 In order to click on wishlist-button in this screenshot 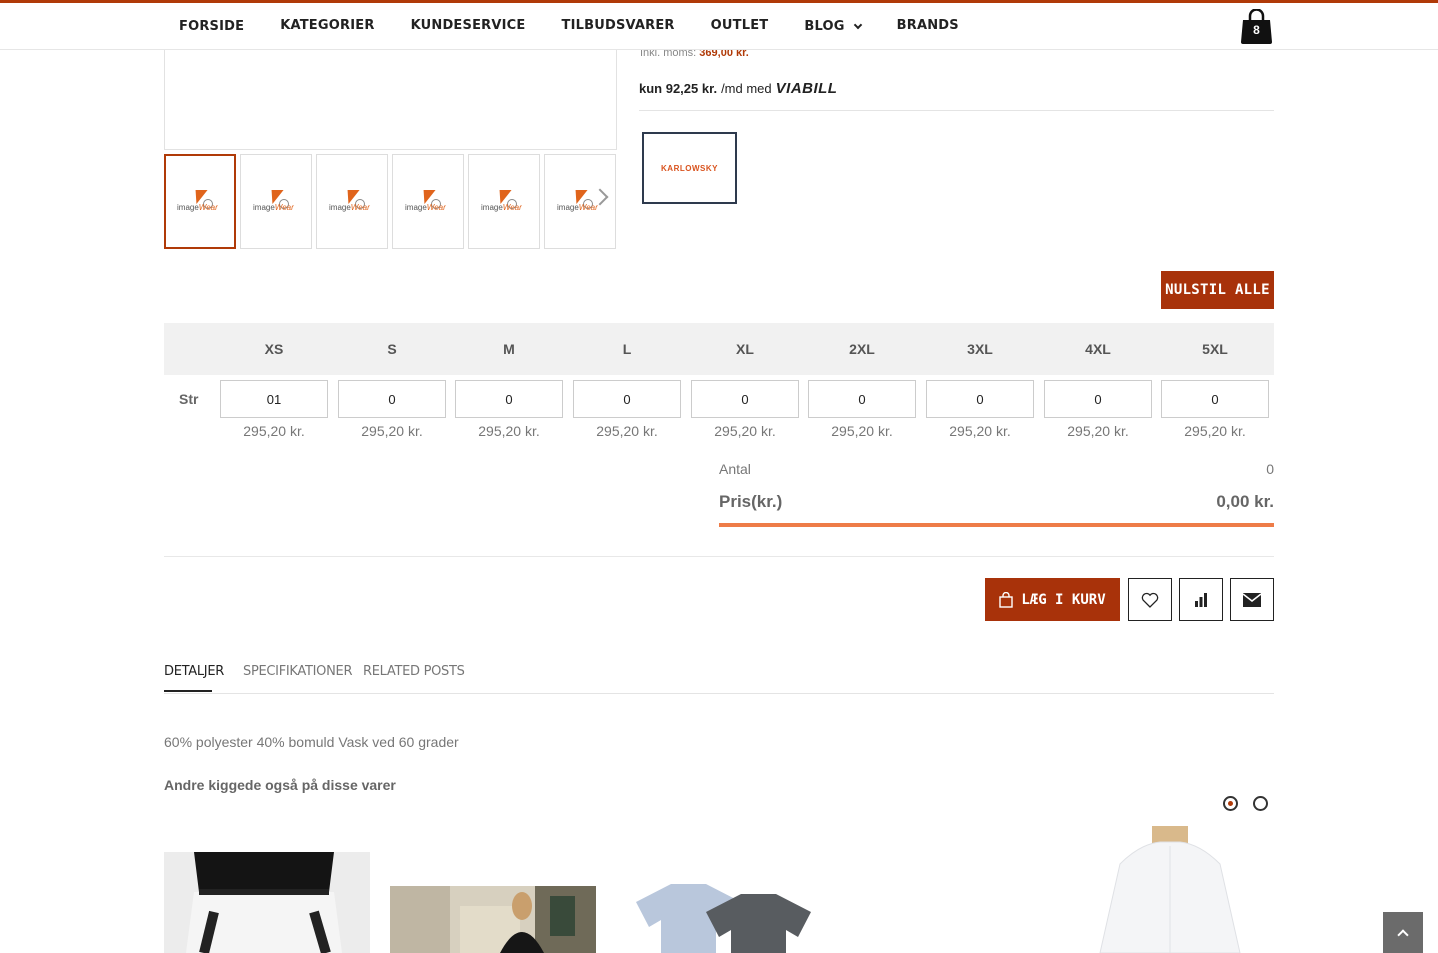, I will do `click(1150, 599)`.